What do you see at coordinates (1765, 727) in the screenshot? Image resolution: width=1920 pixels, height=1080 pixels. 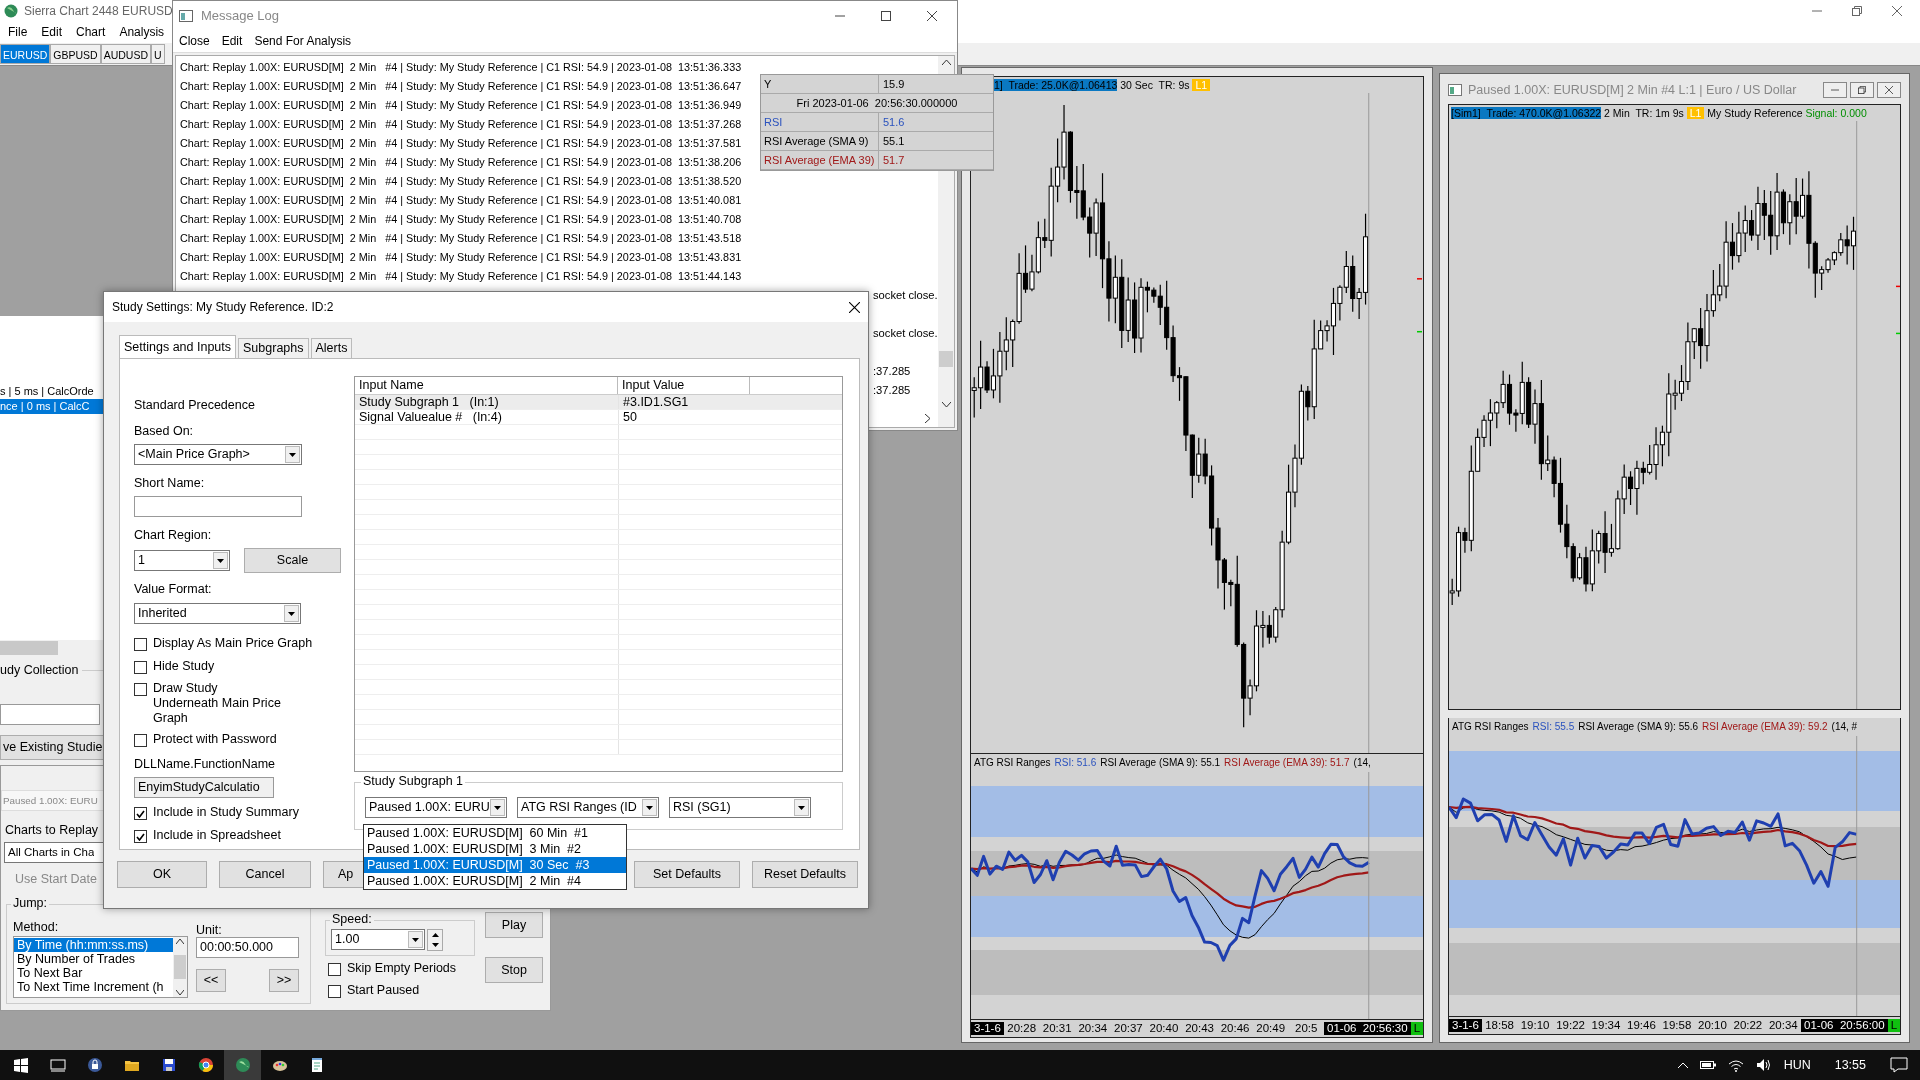 I see `legend-label: RSI Average (EMA 39): 59.2` at bounding box center [1765, 727].